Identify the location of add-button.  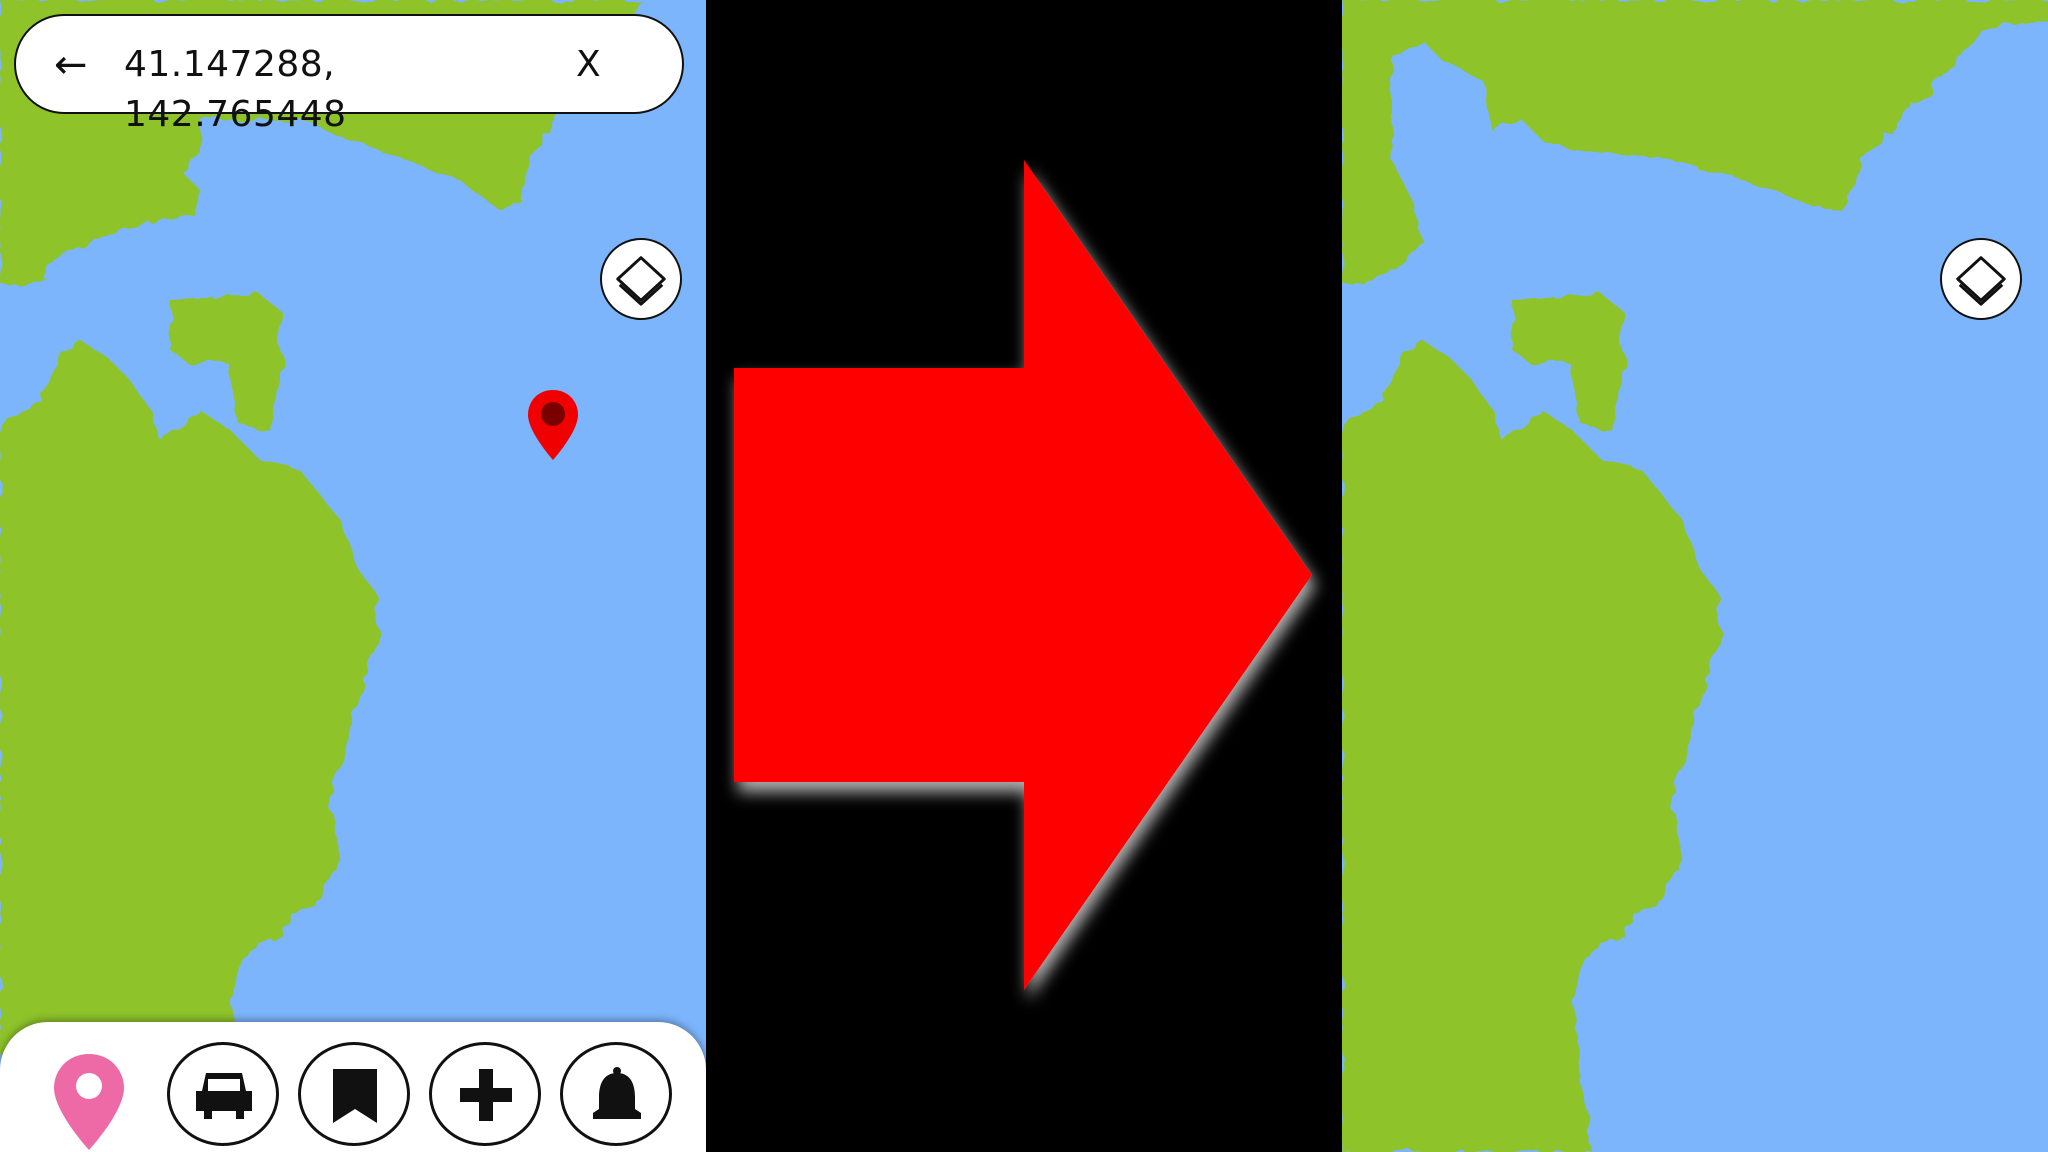
(485, 1094).